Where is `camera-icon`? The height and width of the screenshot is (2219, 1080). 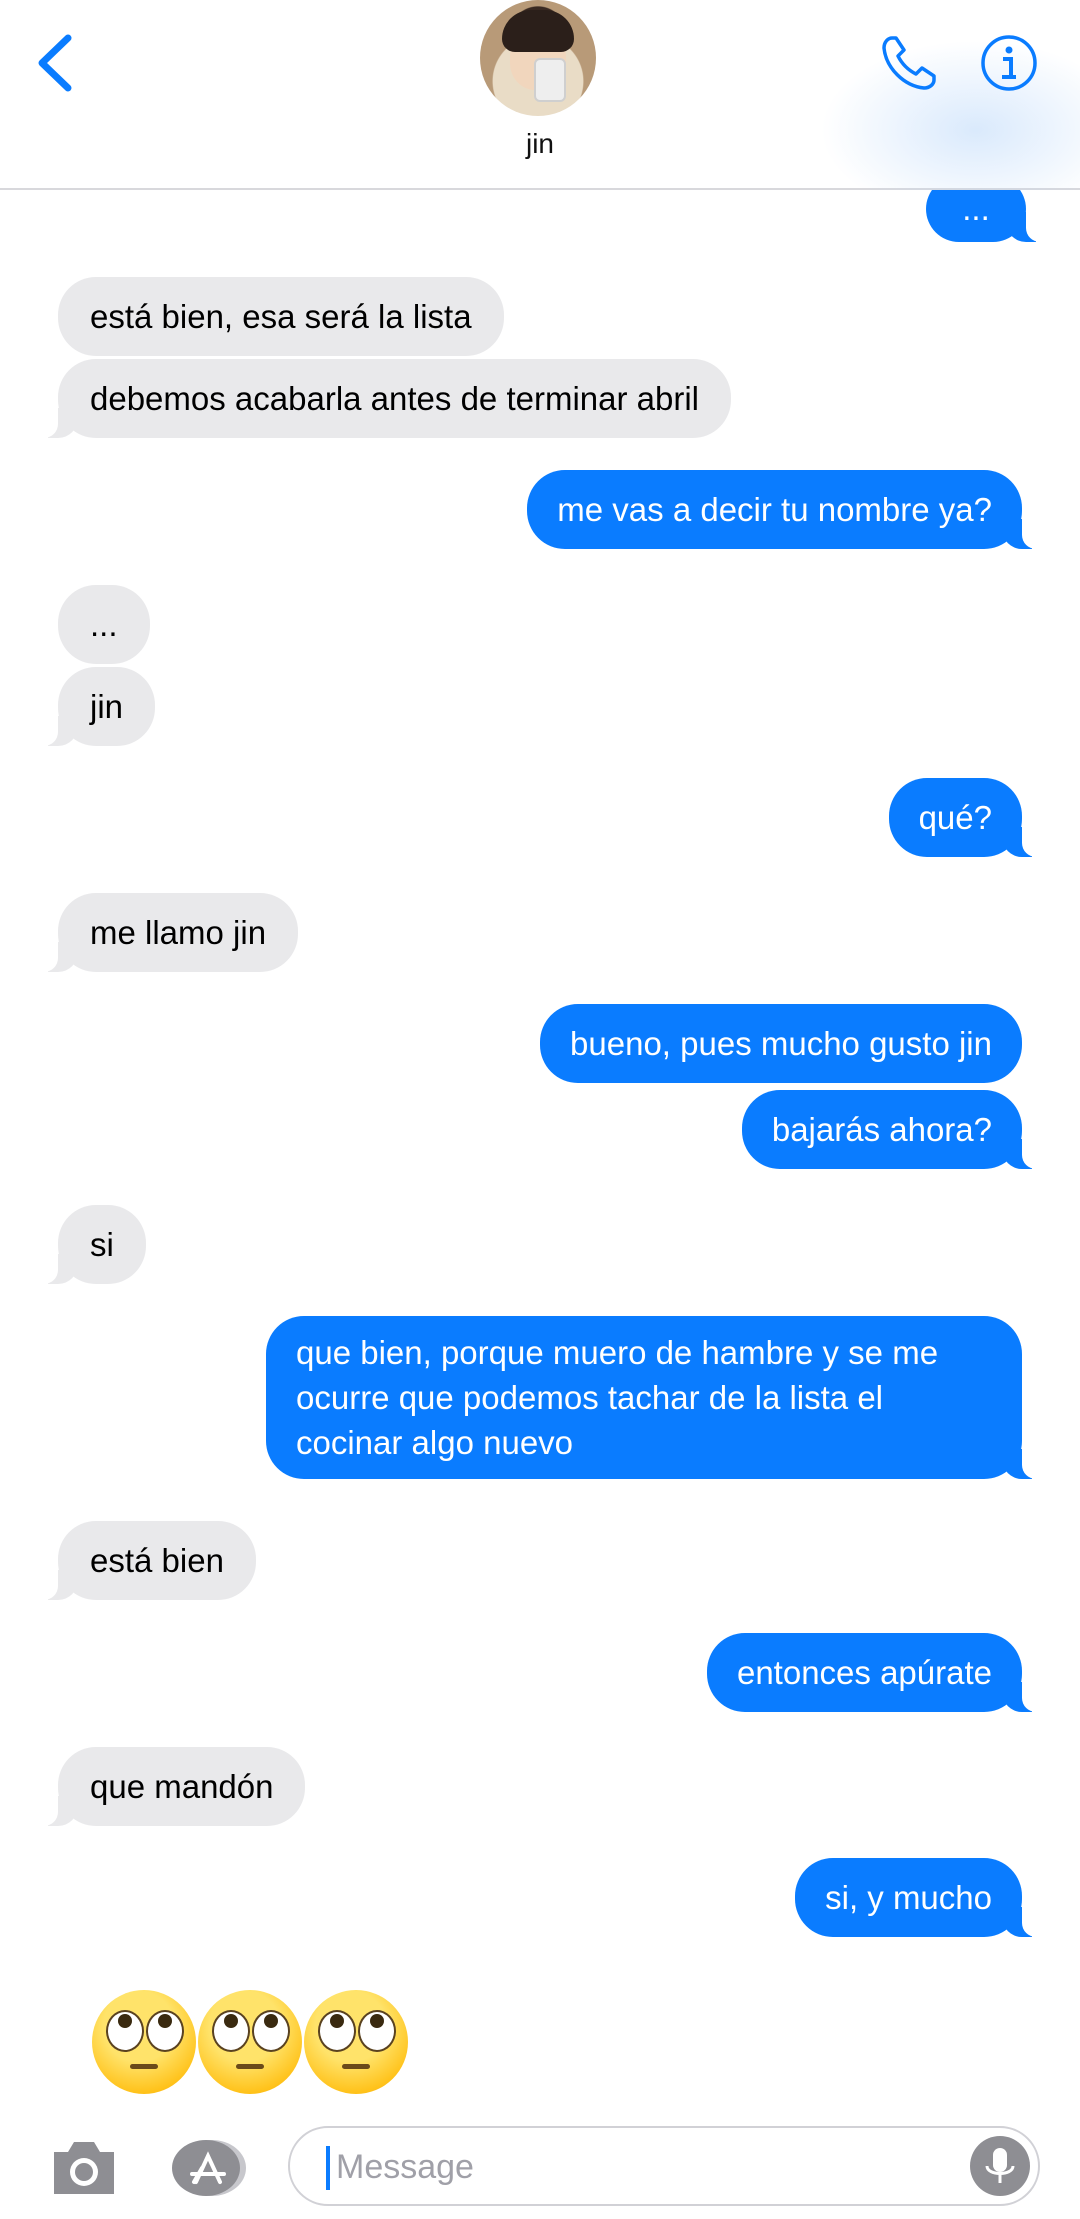 camera-icon is located at coordinates (84, 2168).